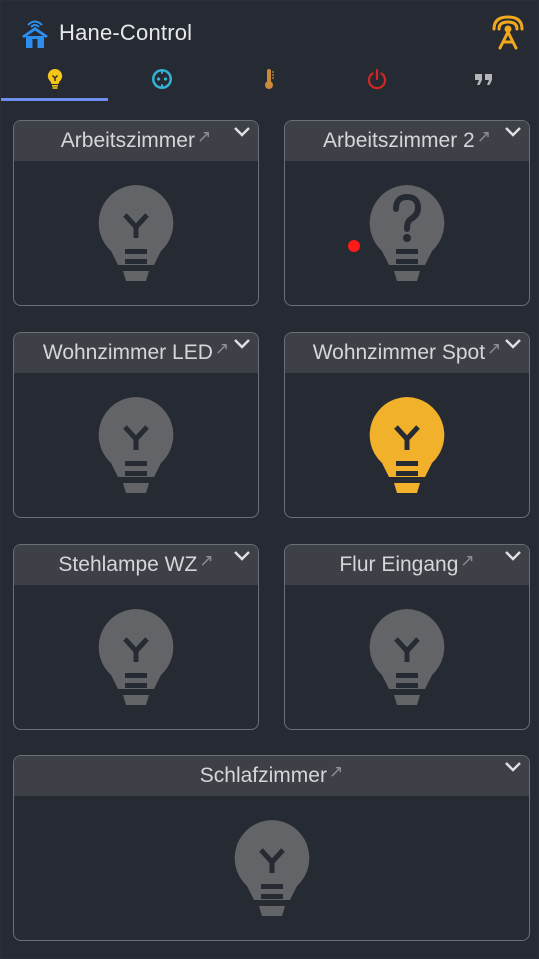 The image size is (539, 959). What do you see at coordinates (354, 246) in the screenshot?
I see `status-dot` at bounding box center [354, 246].